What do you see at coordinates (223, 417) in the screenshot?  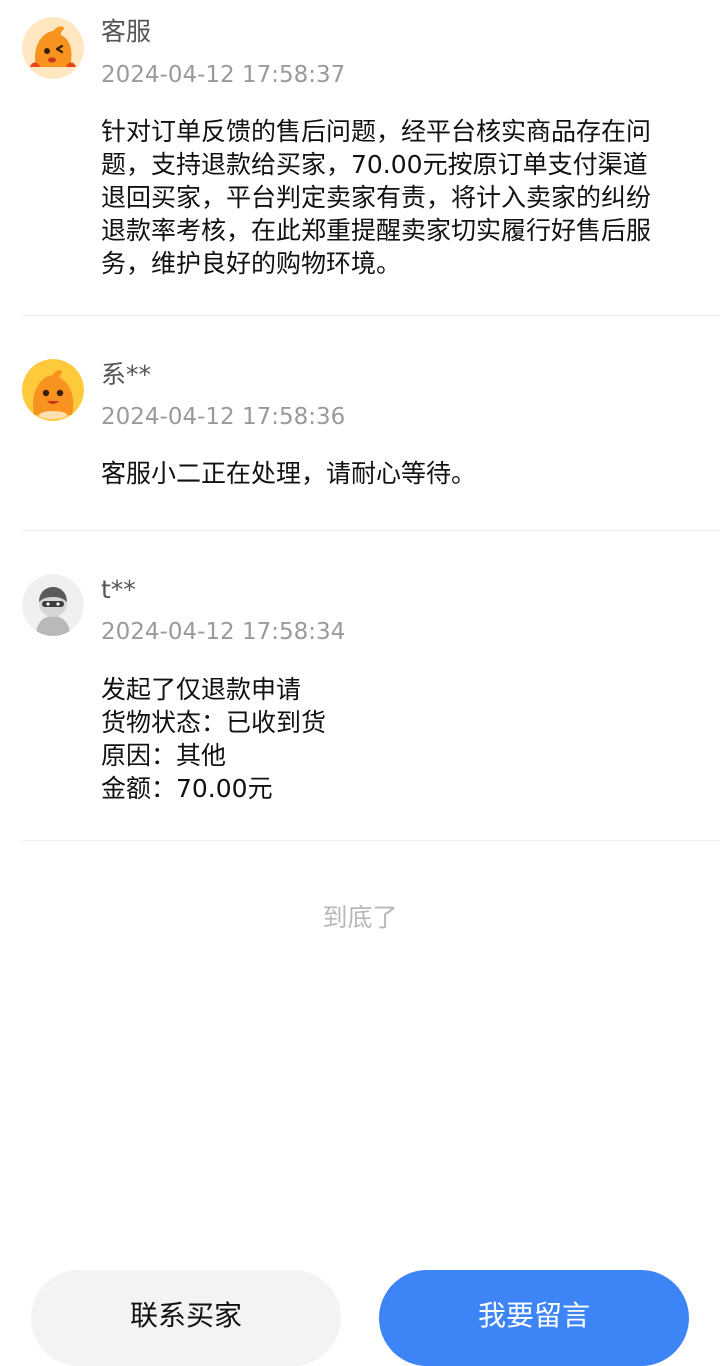 I see `message-timestamp: 2024-04-12 17:58:36` at bounding box center [223, 417].